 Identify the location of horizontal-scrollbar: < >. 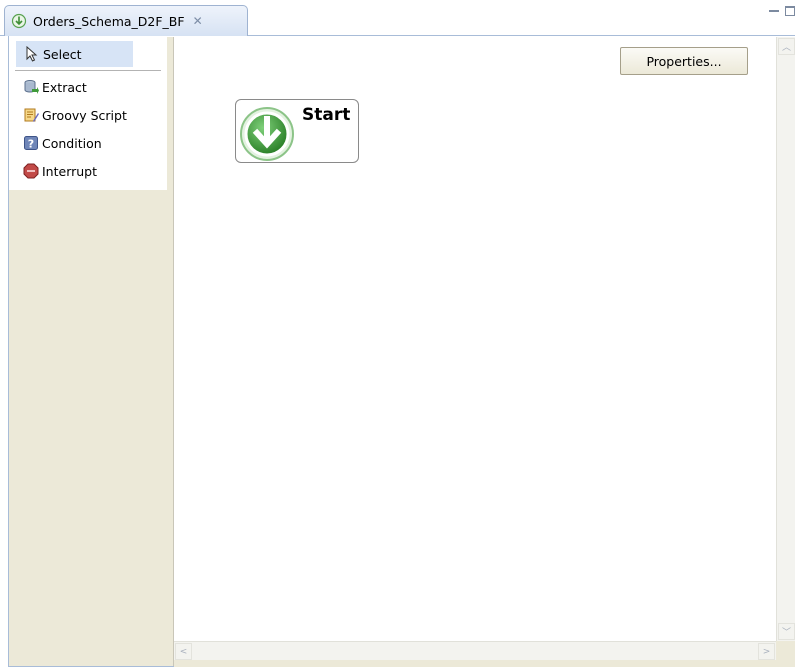
(475, 650).